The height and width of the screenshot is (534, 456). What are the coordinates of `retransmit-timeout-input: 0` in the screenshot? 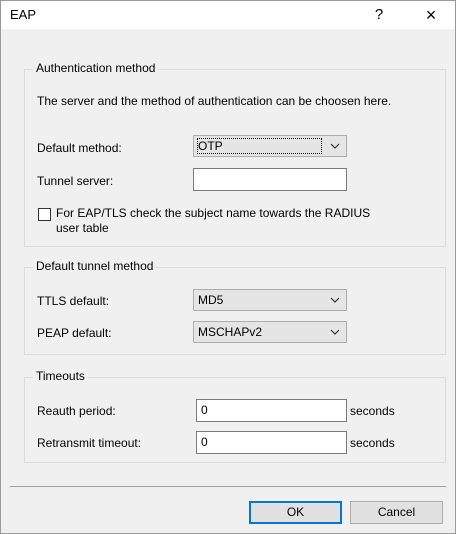 It's located at (271, 442).